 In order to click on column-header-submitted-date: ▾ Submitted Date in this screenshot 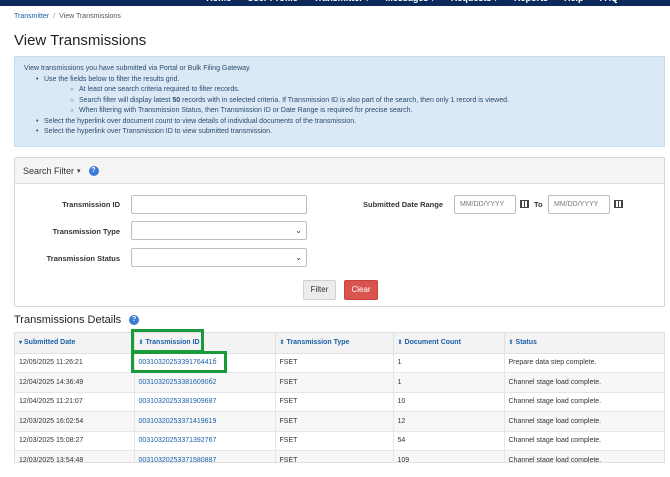, I will do `click(75, 343)`.